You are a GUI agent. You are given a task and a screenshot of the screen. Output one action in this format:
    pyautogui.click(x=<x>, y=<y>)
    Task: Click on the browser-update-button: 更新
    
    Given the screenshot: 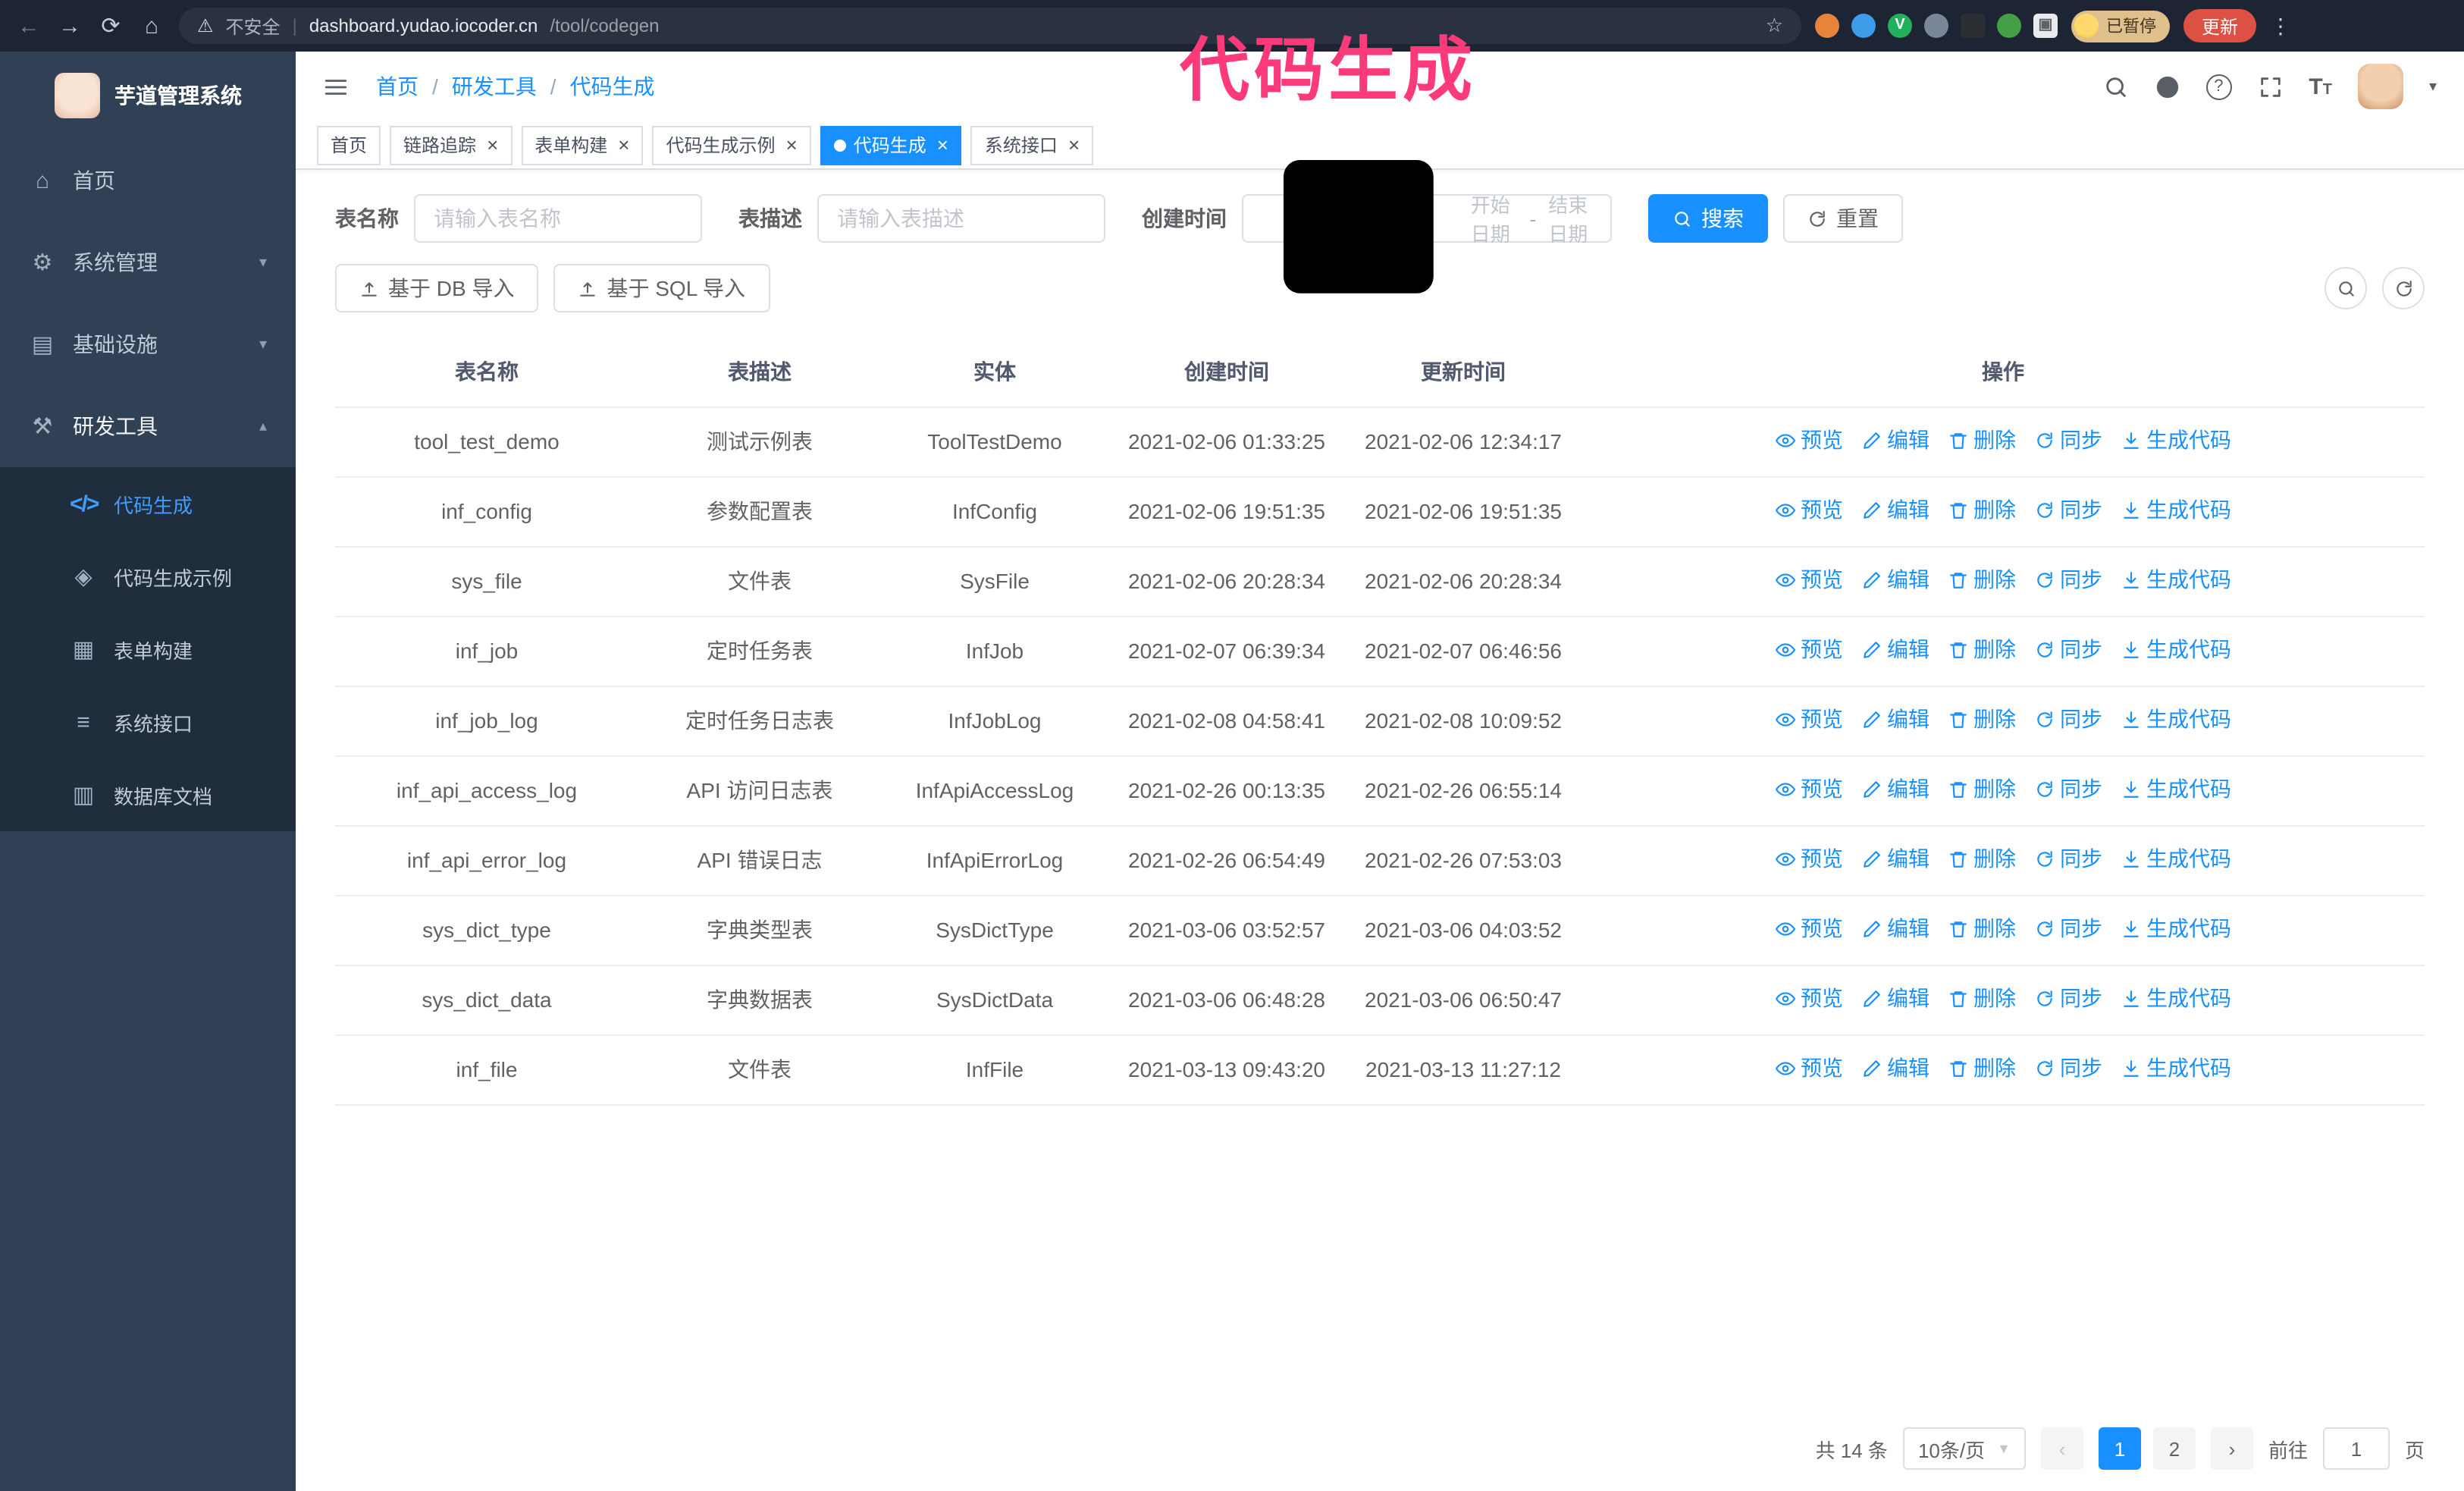 What is the action you would take?
    pyautogui.click(x=2220, y=25)
    